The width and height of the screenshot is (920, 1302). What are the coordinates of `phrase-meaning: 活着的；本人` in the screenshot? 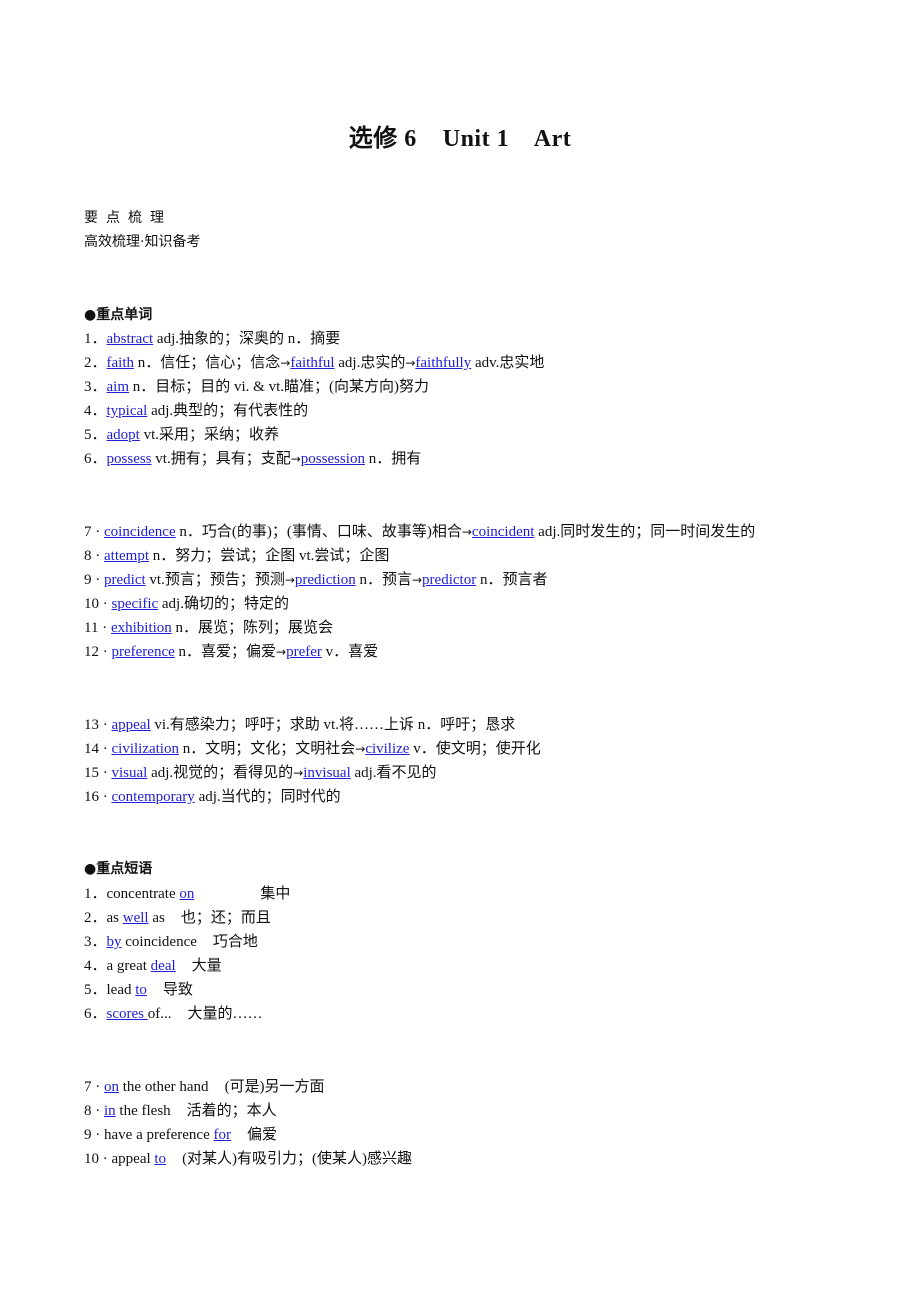 It's located at (231, 1111).